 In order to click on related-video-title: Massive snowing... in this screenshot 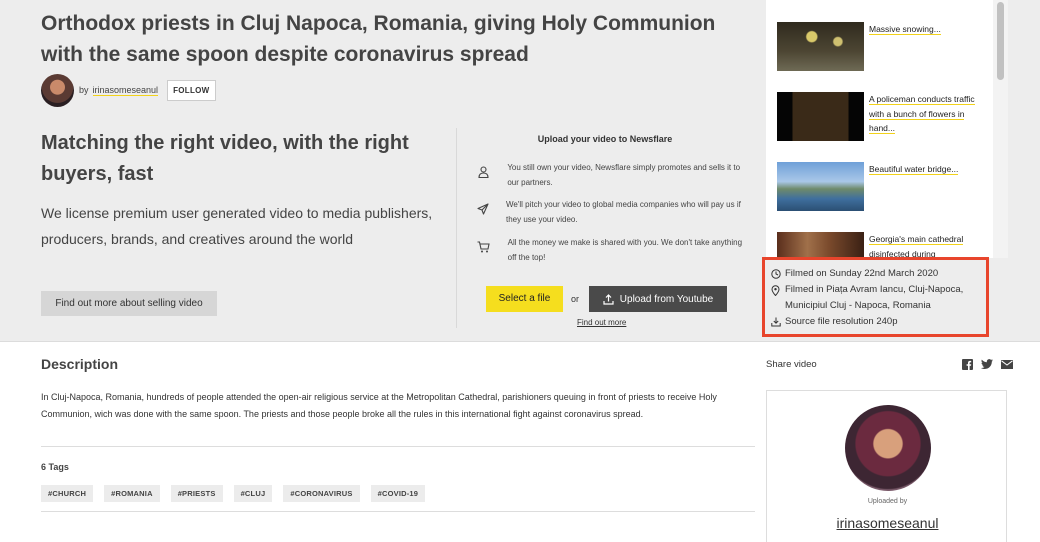, I will do `click(929, 46)`.